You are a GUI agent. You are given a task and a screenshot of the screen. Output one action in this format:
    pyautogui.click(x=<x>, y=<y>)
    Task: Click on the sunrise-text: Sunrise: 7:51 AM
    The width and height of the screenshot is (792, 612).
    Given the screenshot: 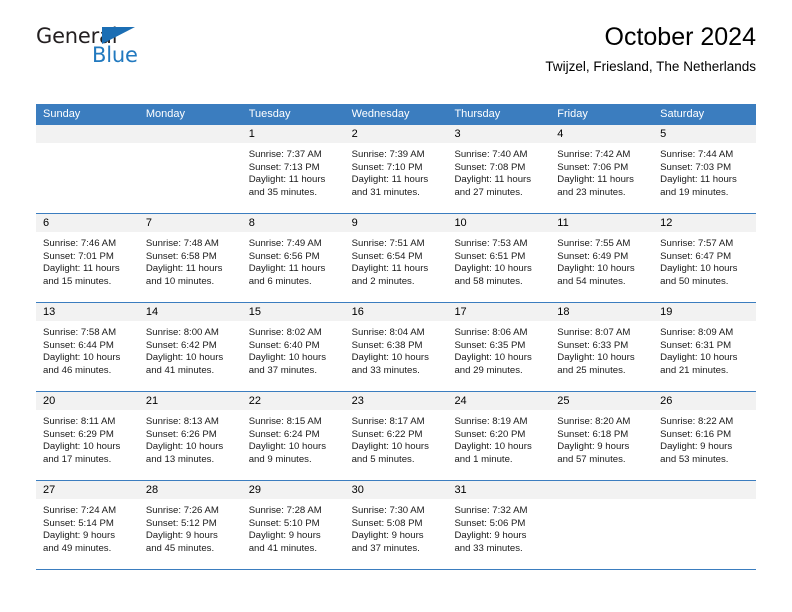 What is the action you would take?
    pyautogui.click(x=388, y=243)
    